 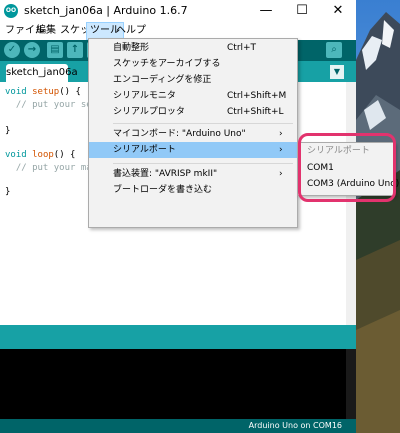 I want to click on menu-item-board: マイコンボード: "Arduino Uno" ›, so click(x=193, y=134).